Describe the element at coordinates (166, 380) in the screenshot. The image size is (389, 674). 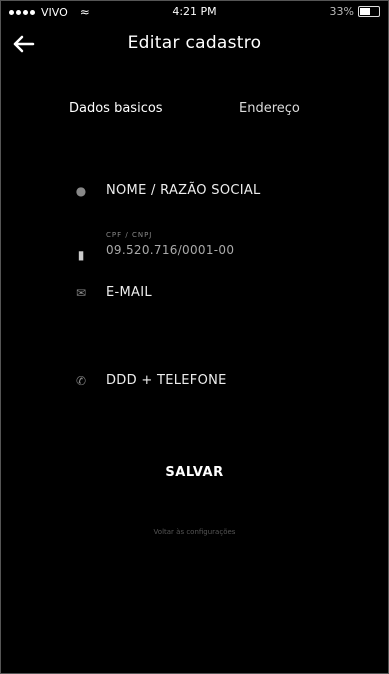
I see `phone-field-label: DDD + TELEFONE` at that location.